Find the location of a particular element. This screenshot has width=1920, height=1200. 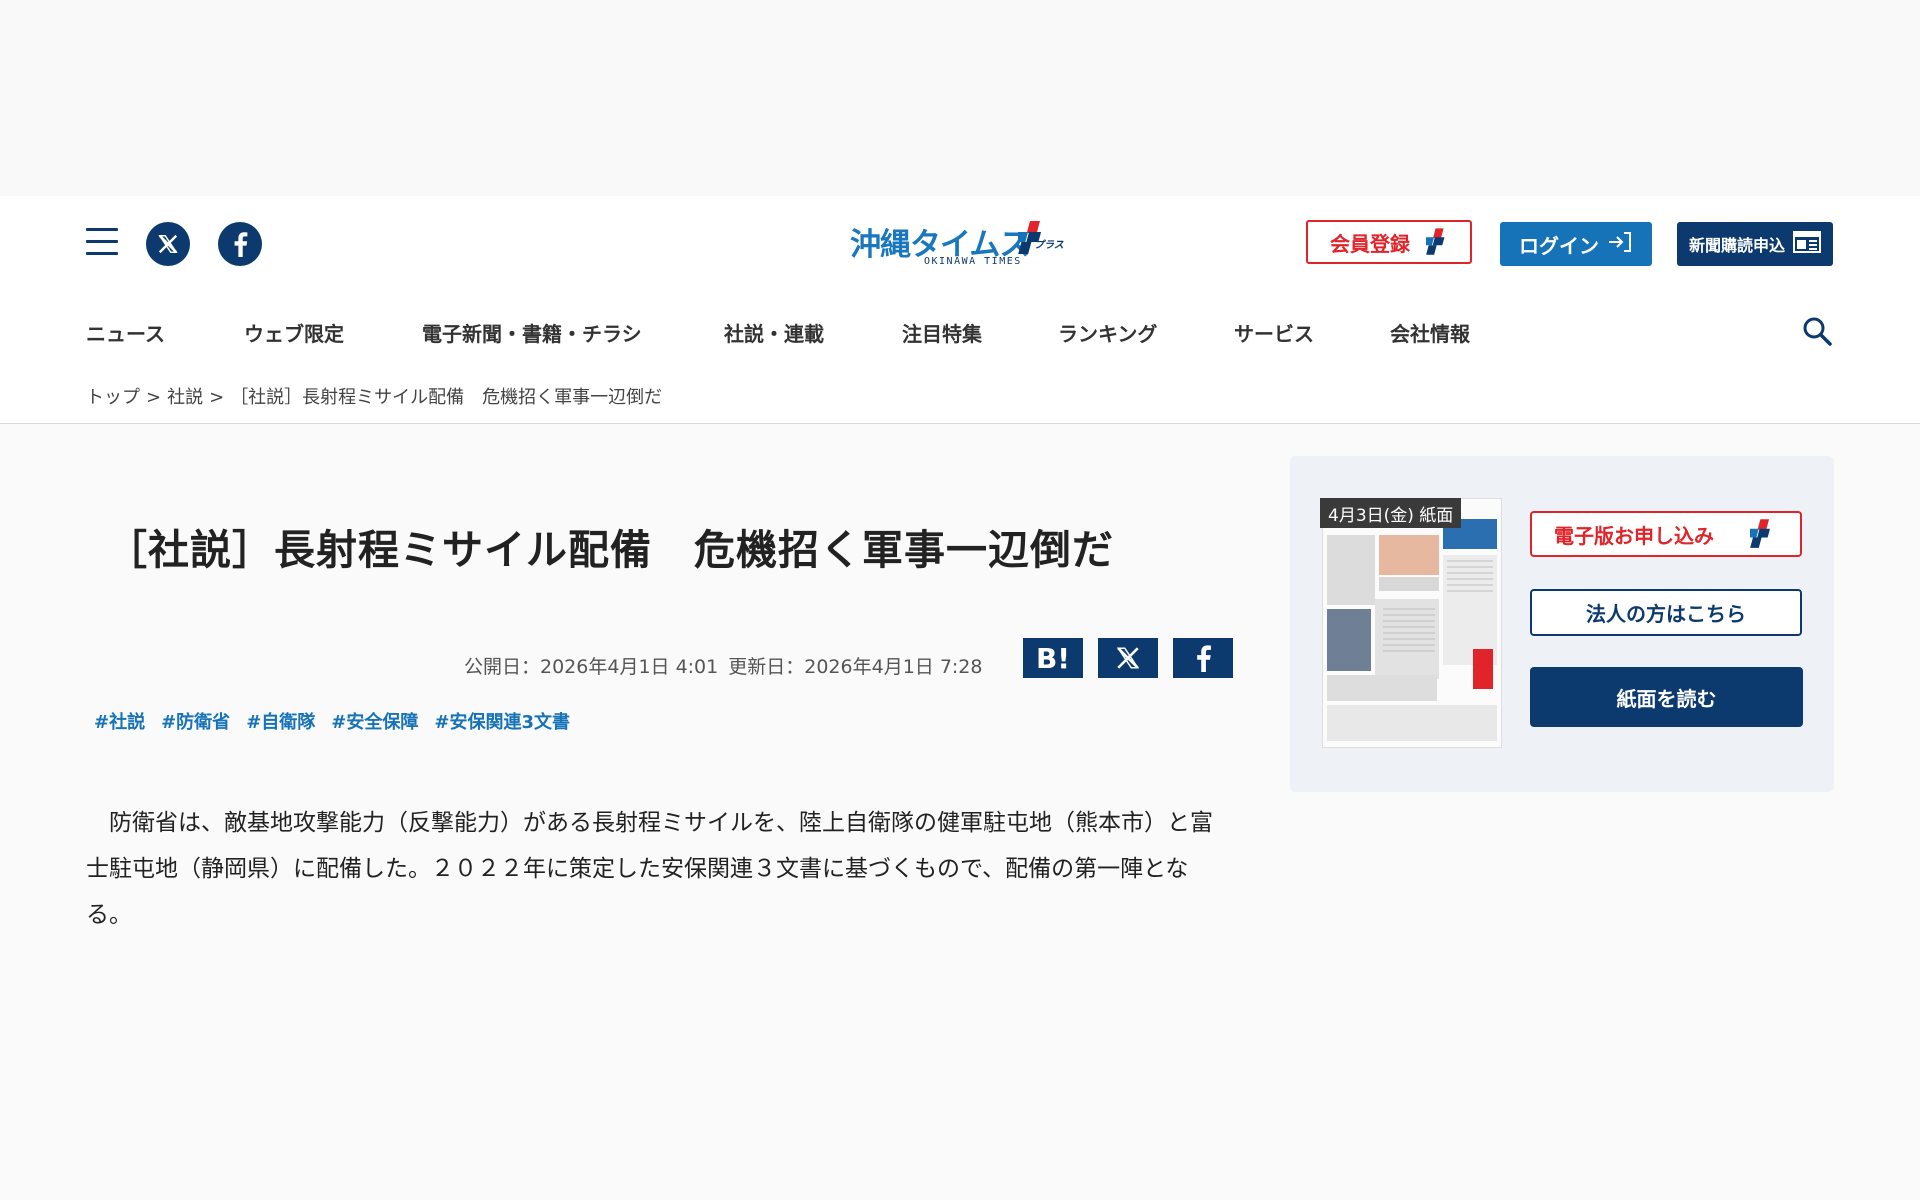

login-button: ログイン is located at coordinates (1576, 244).